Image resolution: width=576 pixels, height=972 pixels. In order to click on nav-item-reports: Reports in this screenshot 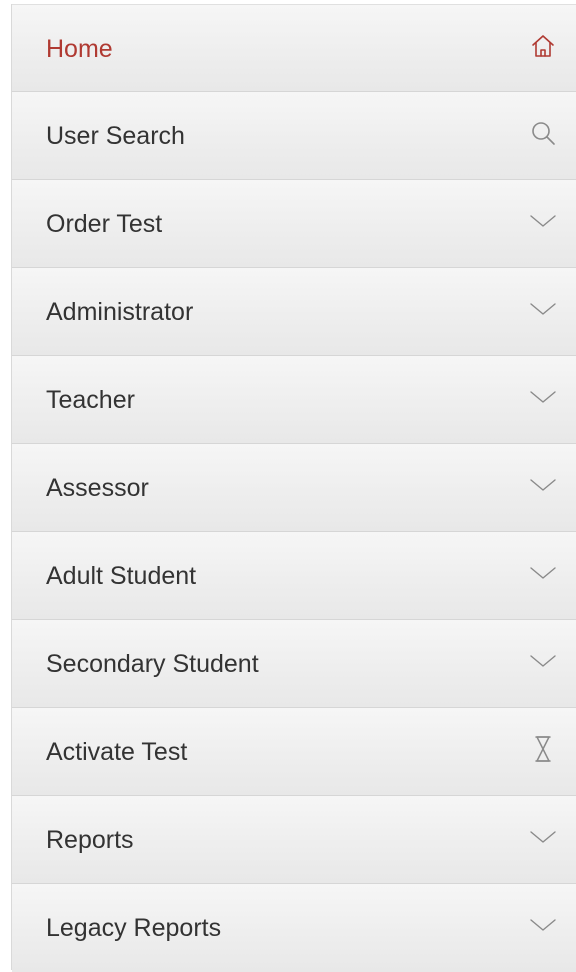, I will do `click(294, 840)`.